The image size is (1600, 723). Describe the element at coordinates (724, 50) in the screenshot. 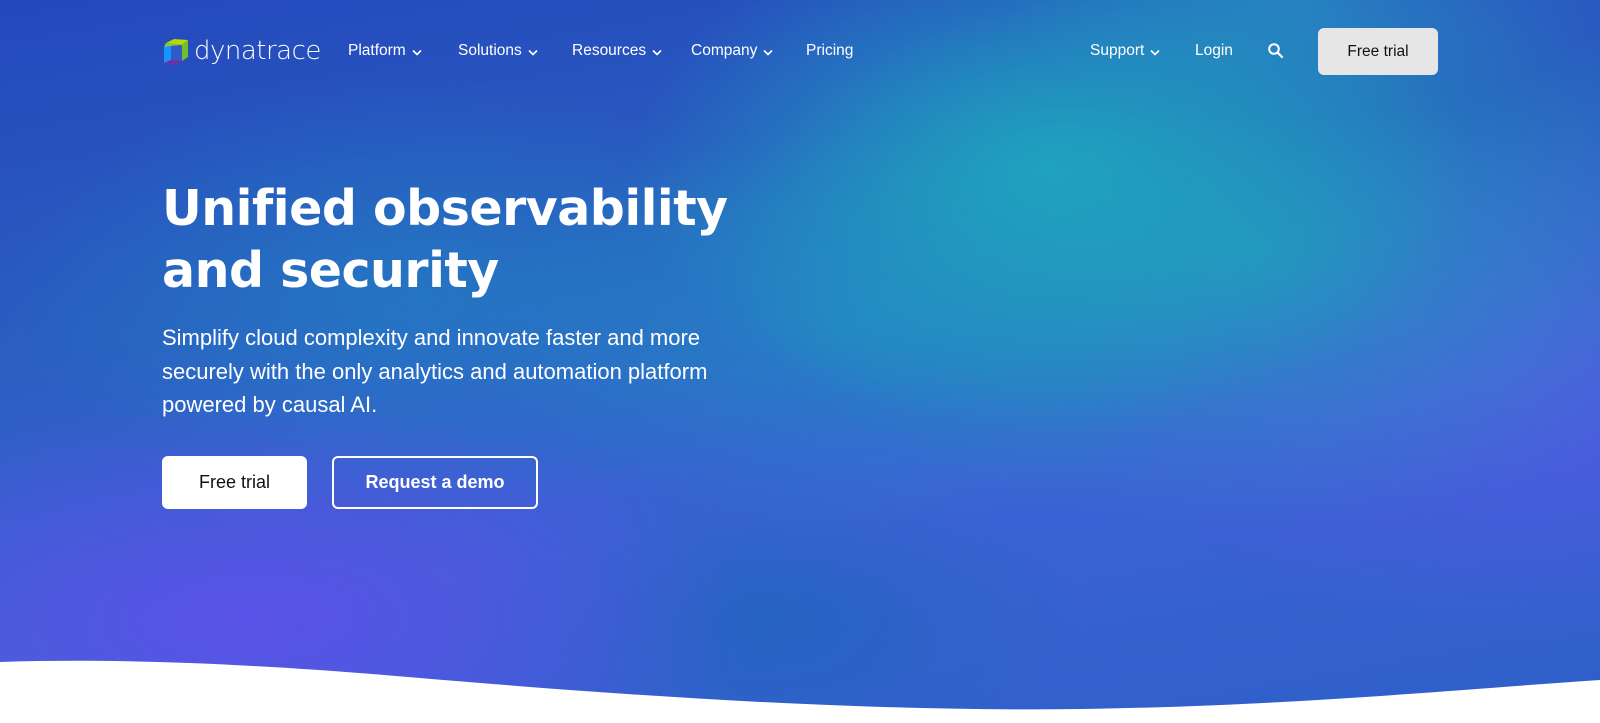

I see `nav-item-label: Company` at that location.